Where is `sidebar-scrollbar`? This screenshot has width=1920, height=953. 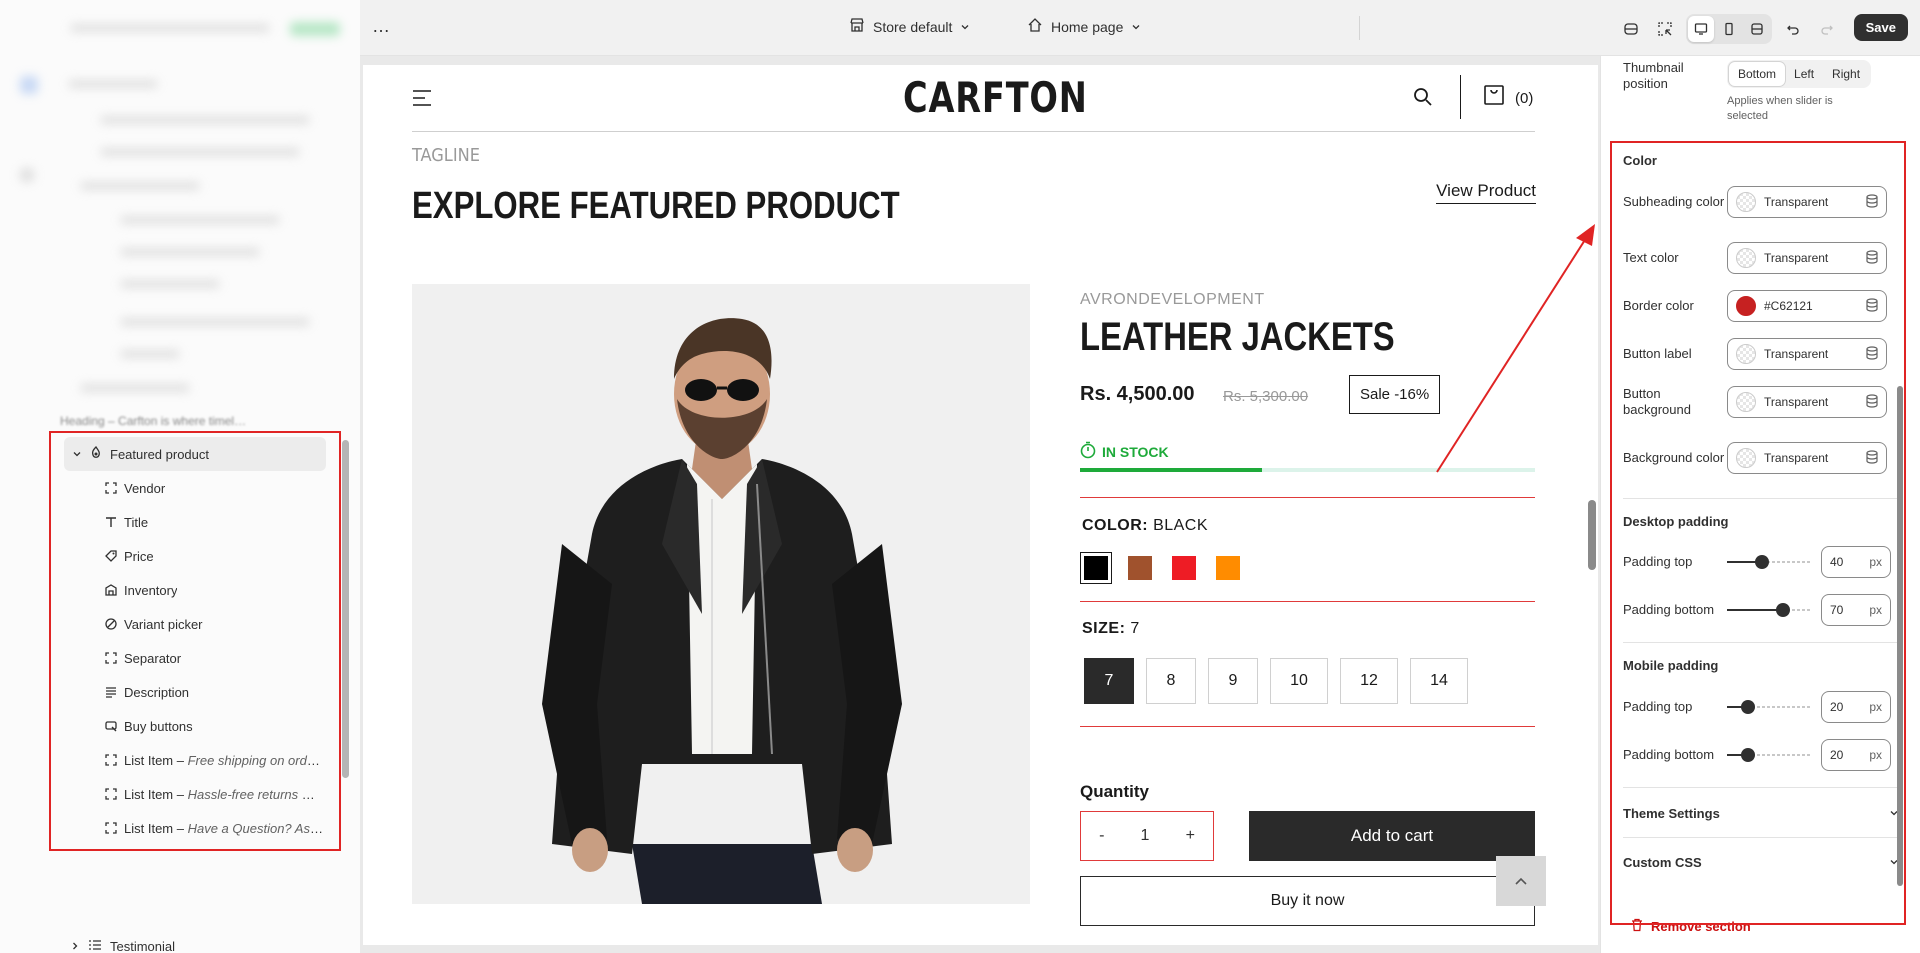
sidebar-scrollbar is located at coordinates (345, 609).